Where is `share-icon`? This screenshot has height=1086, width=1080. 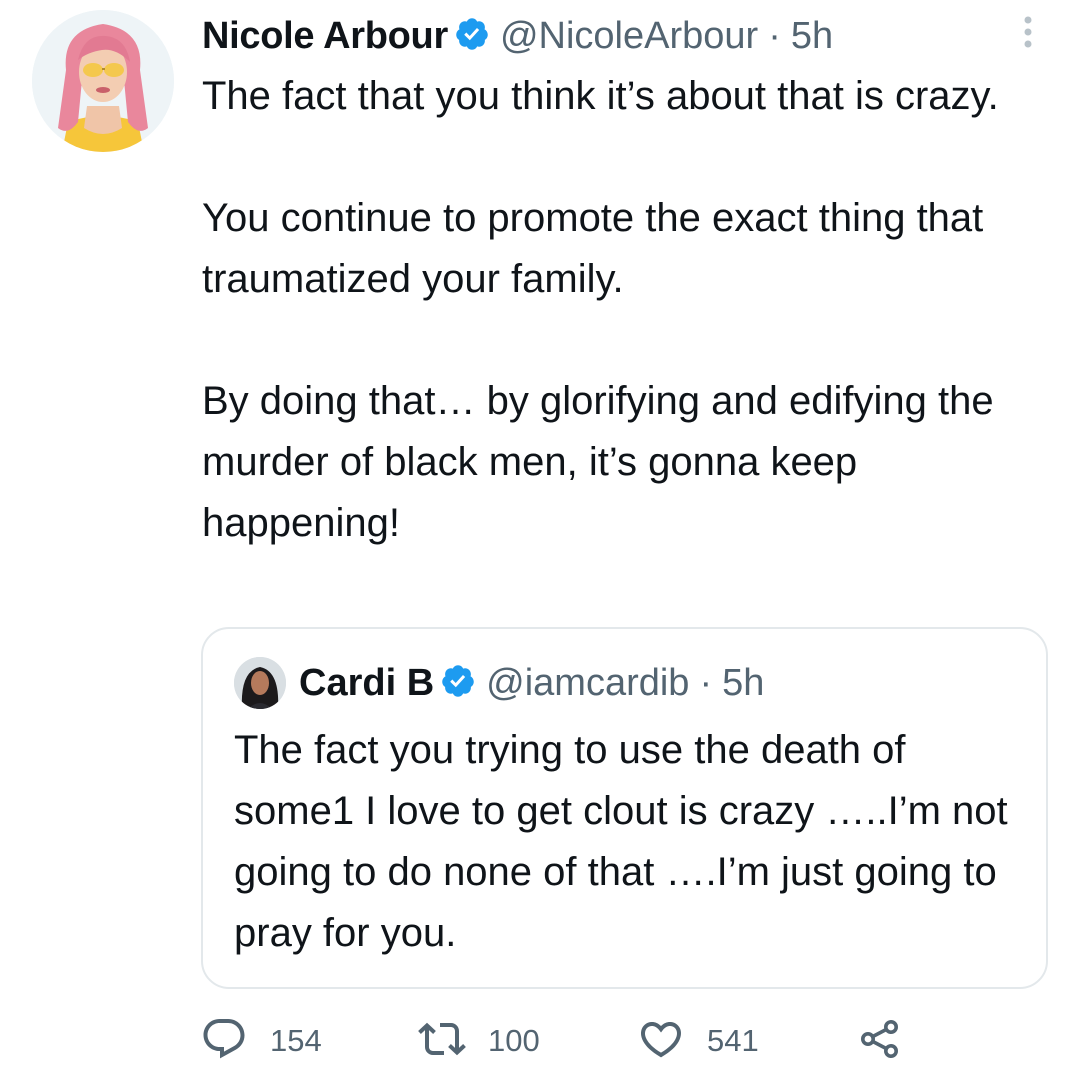
share-icon is located at coordinates (880, 1041).